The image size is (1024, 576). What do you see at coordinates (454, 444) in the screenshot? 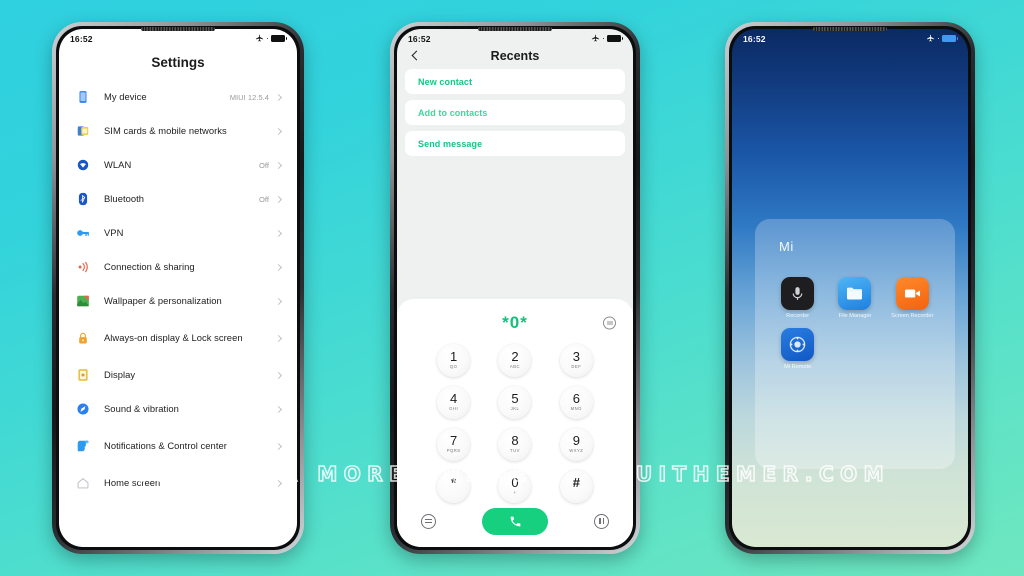
I see `dial-key-7: 7 PQRS` at bounding box center [454, 444].